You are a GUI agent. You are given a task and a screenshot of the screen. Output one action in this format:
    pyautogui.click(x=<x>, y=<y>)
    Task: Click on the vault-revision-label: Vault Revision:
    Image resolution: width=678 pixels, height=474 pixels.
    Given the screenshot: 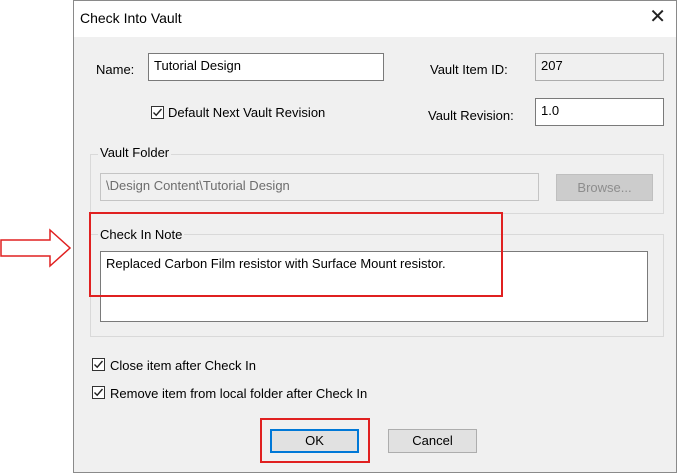 What is the action you would take?
    pyautogui.click(x=471, y=115)
    